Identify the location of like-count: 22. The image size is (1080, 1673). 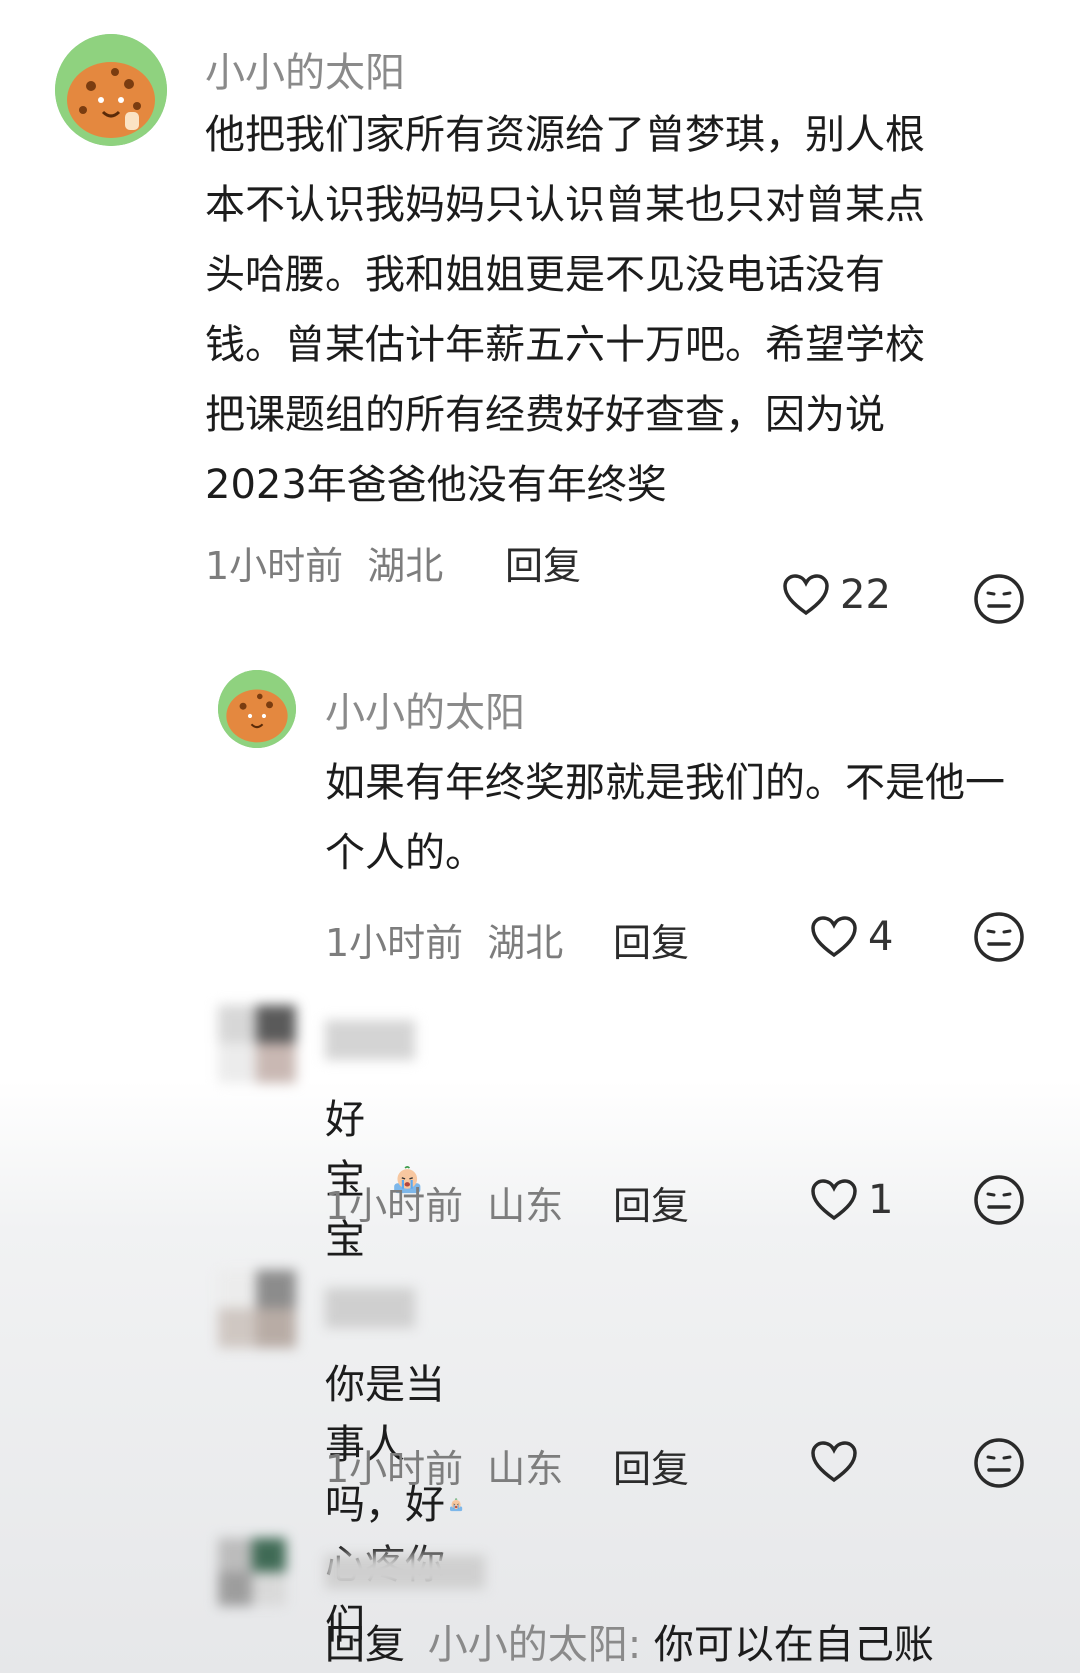
(865, 595).